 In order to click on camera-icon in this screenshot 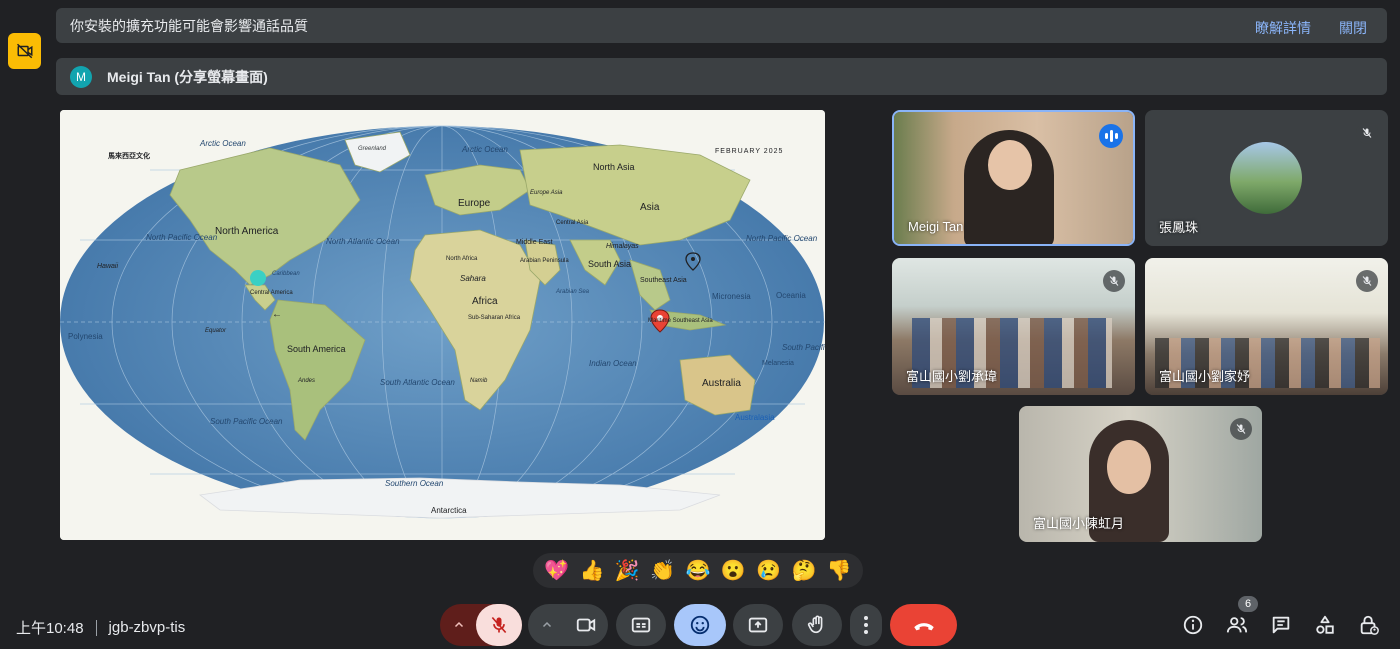, I will do `click(586, 625)`.